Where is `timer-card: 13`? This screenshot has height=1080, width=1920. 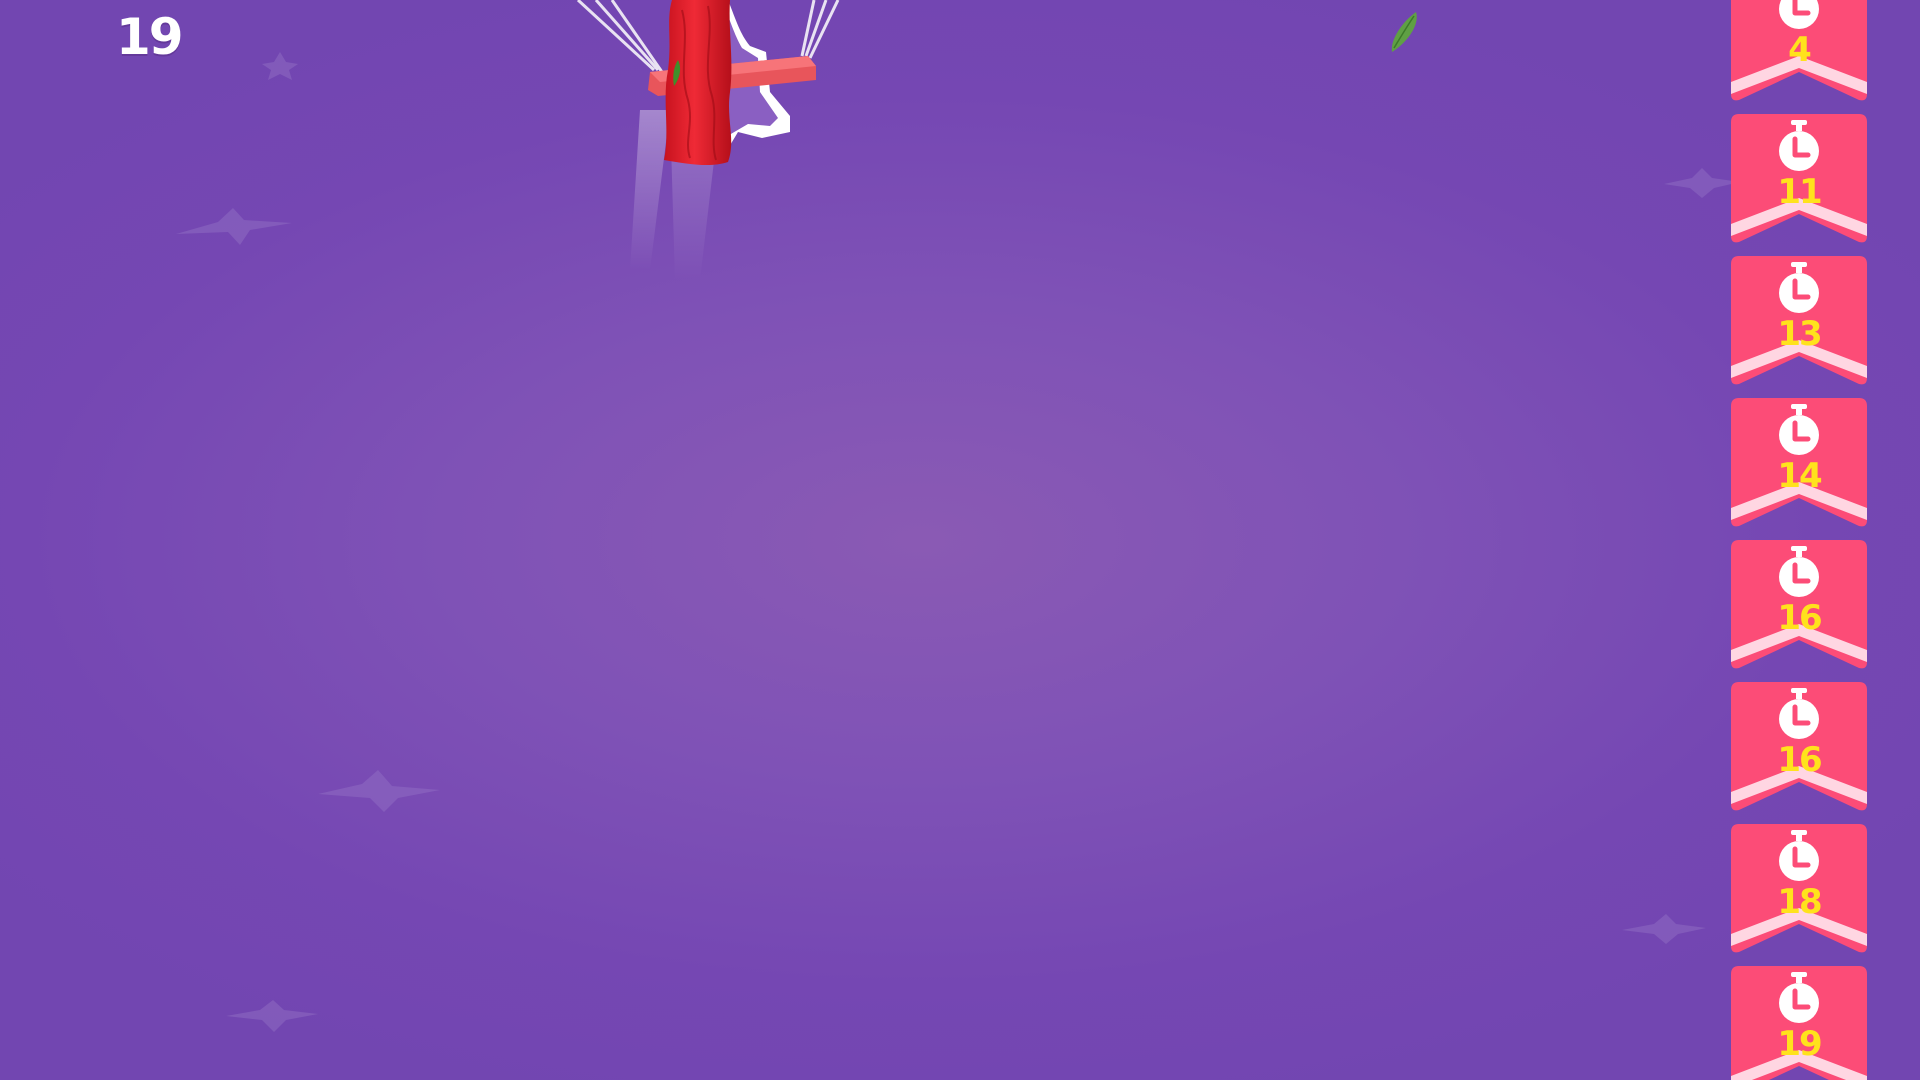
timer-card: 13 is located at coordinates (1799, 324).